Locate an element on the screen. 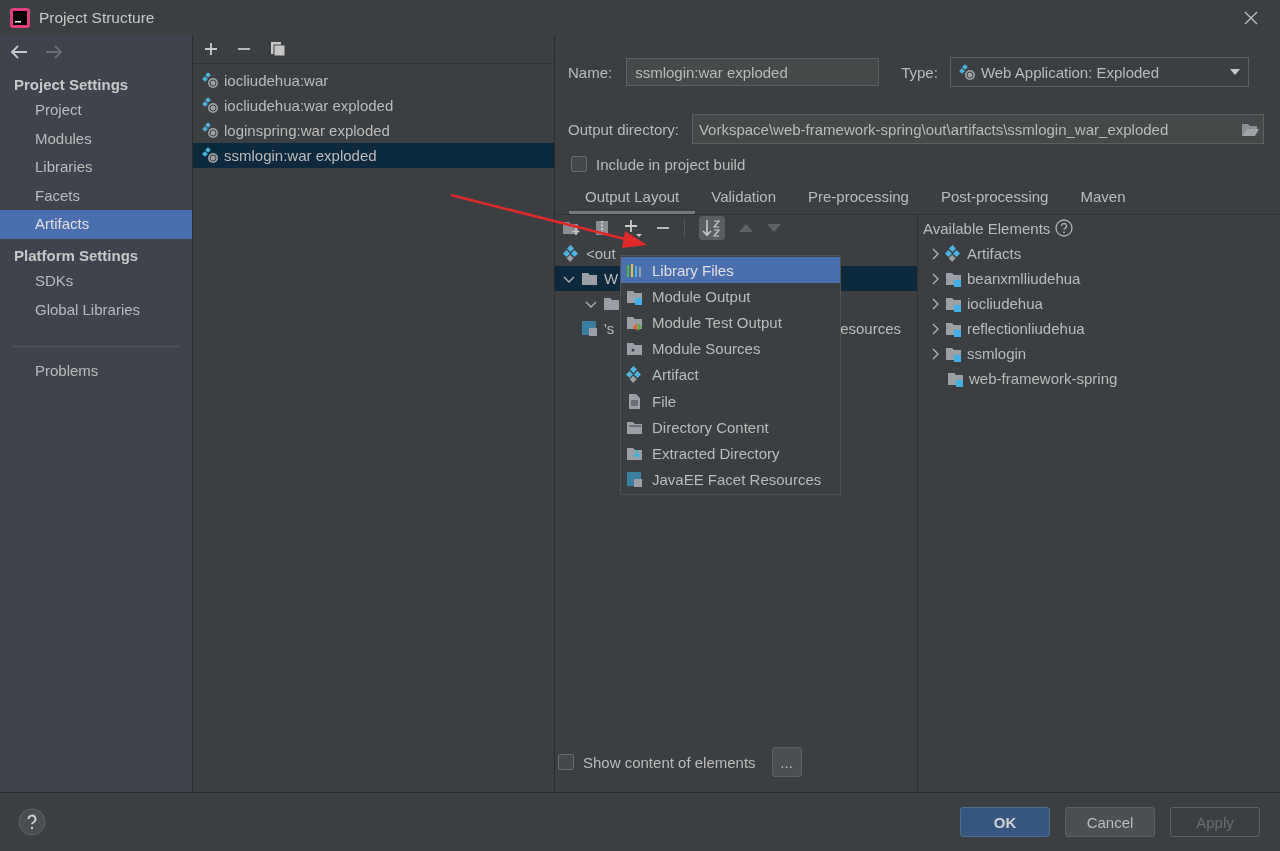 The image size is (1280, 851). field-label: Type: is located at coordinates (919, 72).